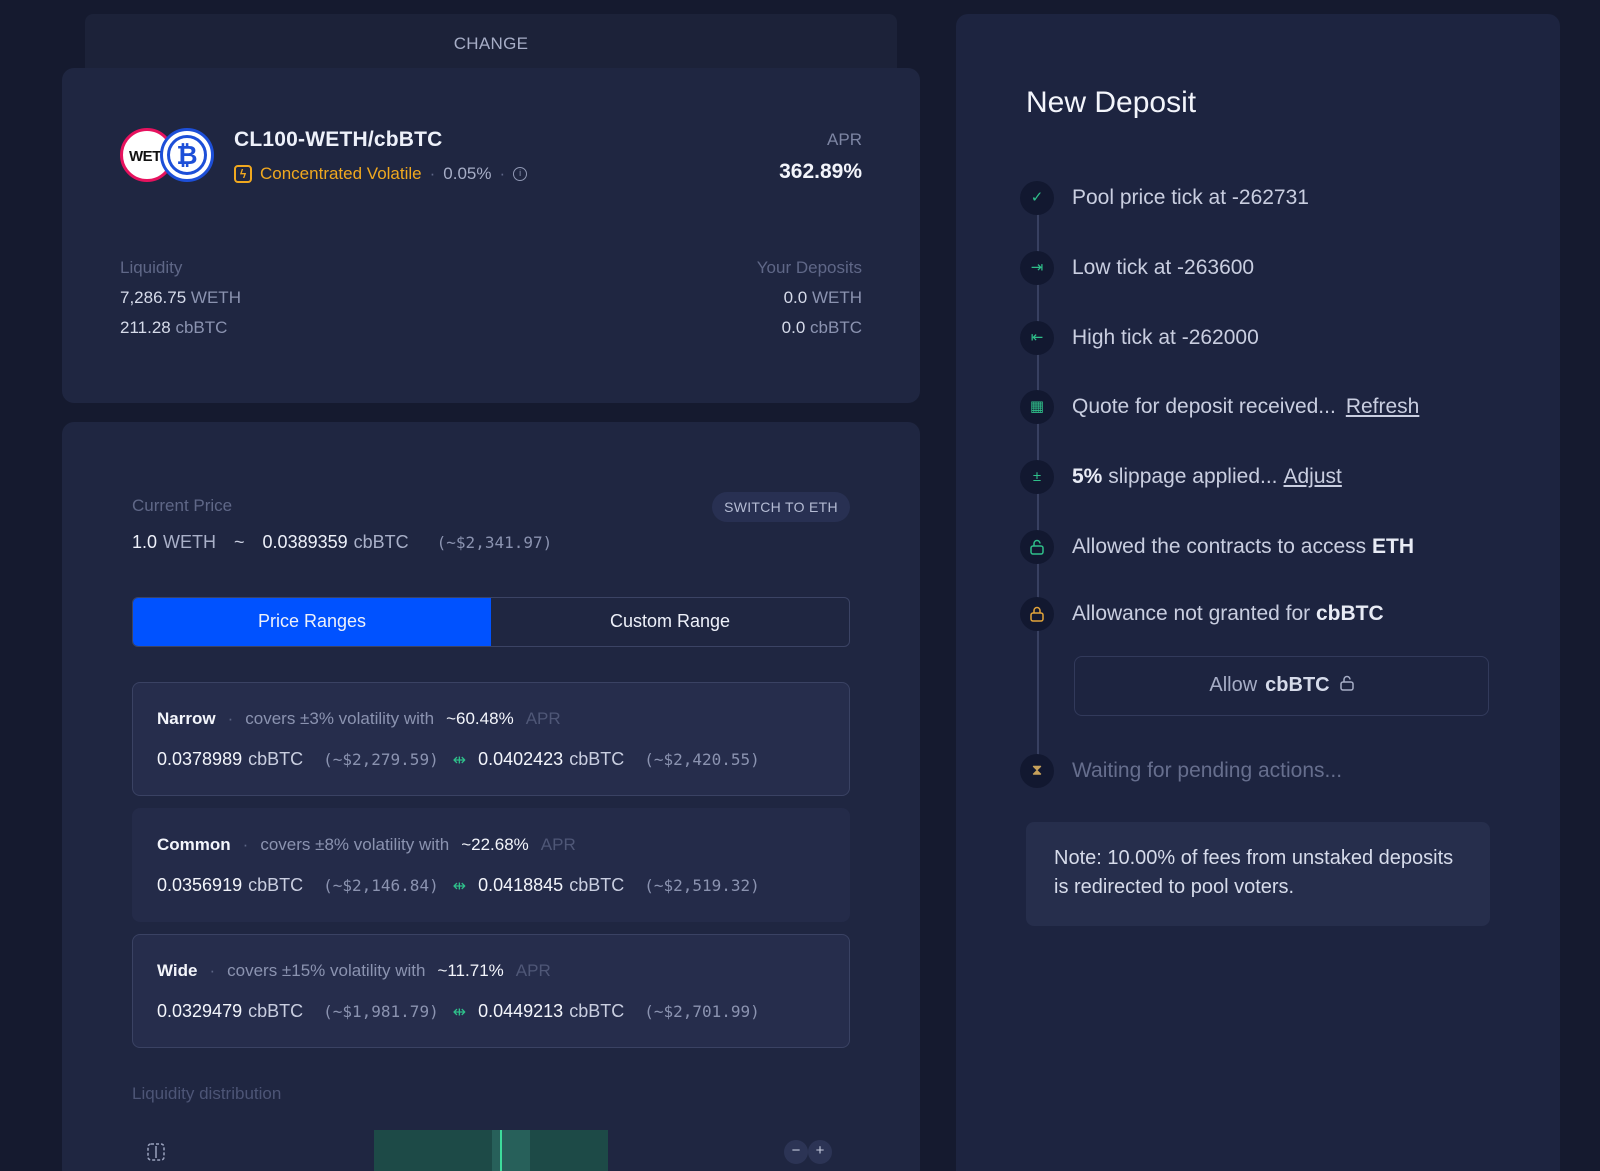 The image size is (1600, 1171). What do you see at coordinates (341, 173) in the screenshot?
I see `pool-type: Concentrated Volatile` at bounding box center [341, 173].